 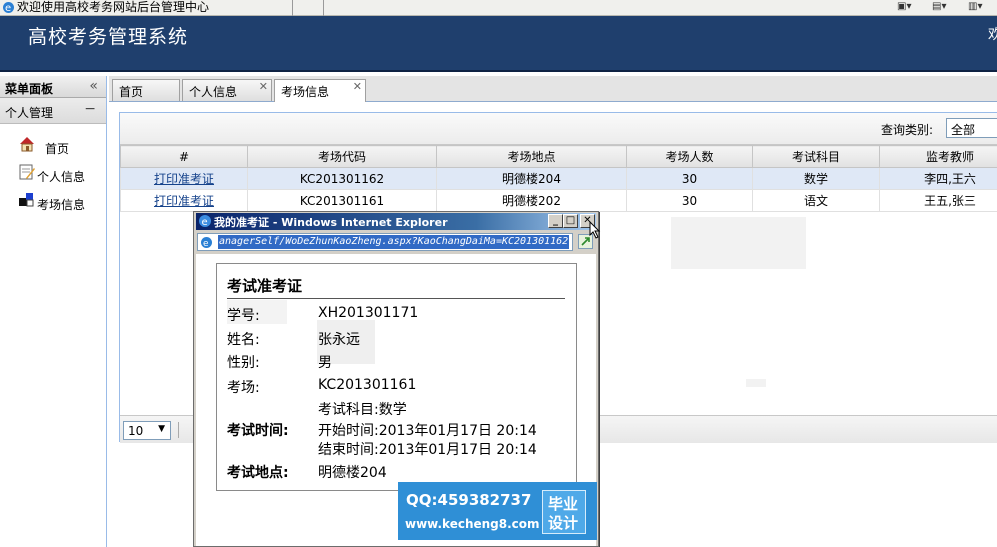 I want to click on room-value: KC201301161, so click(x=367, y=385).